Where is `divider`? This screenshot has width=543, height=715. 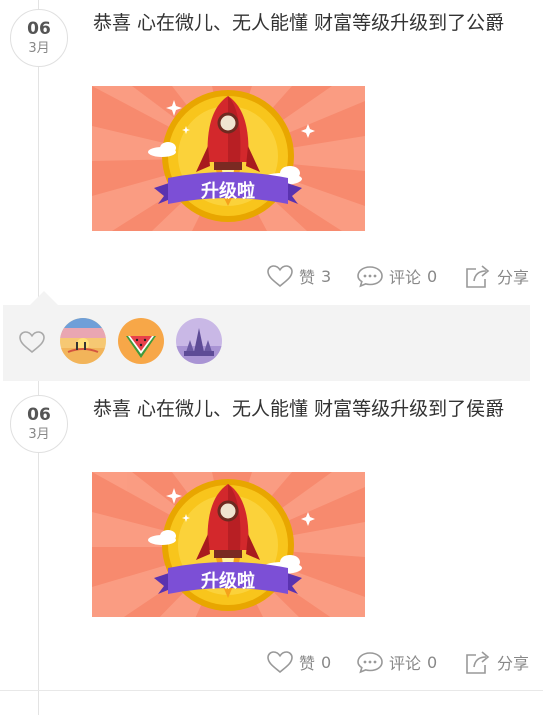 divider is located at coordinates (271, 690).